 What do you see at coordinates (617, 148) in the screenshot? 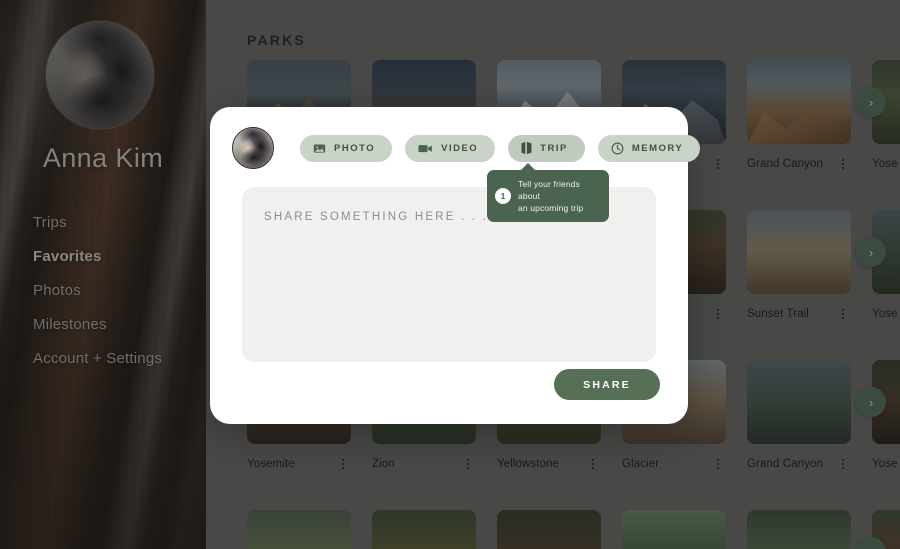
I see `clock-icon` at bounding box center [617, 148].